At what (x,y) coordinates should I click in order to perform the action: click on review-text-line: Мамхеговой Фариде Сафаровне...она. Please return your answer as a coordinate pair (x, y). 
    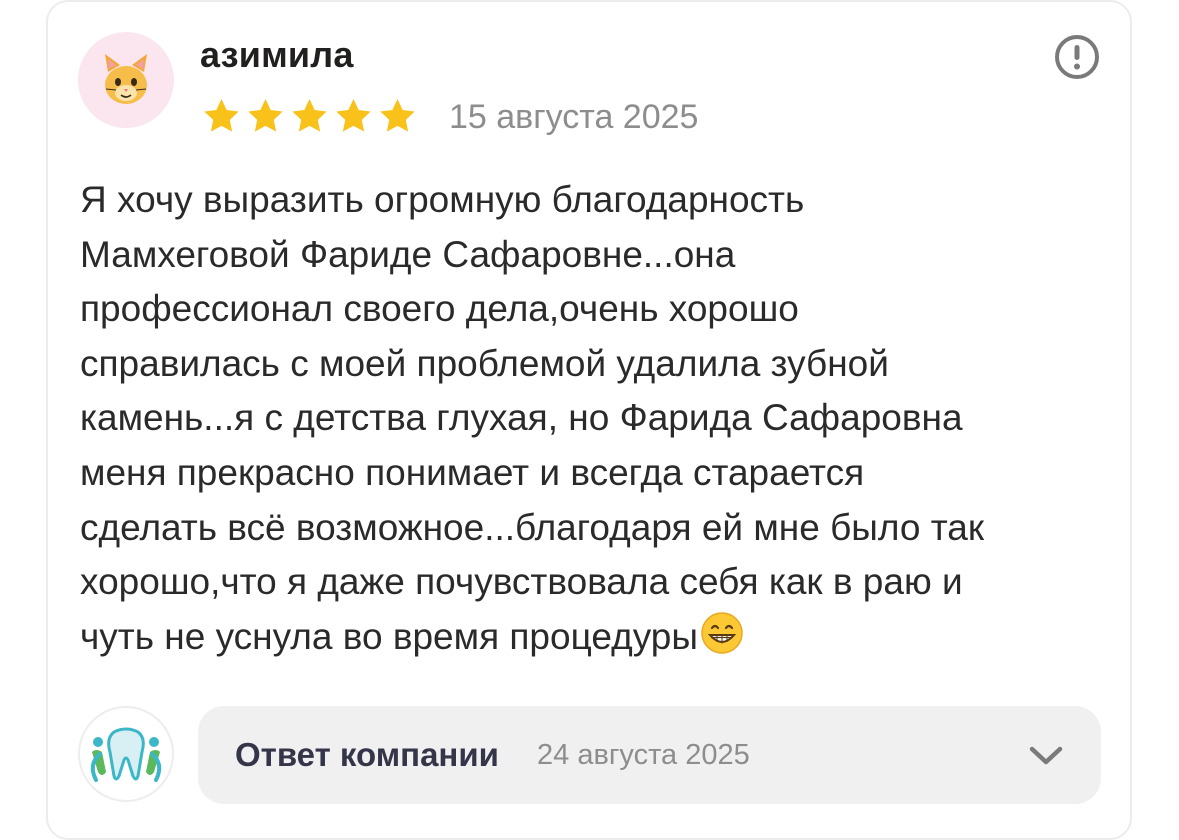
    Looking at the image, I should click on (408, 254).